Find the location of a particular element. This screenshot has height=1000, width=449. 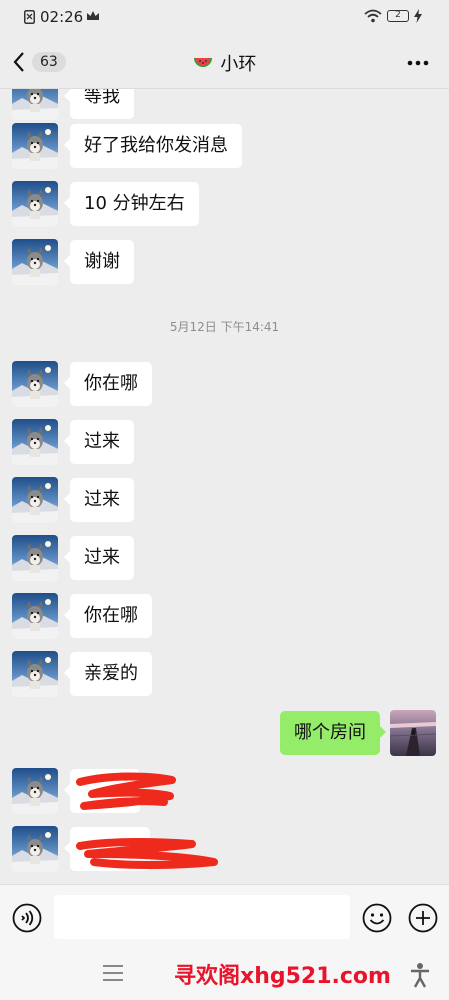

message-bubble: 等我 is located at coordinates (99, 104).